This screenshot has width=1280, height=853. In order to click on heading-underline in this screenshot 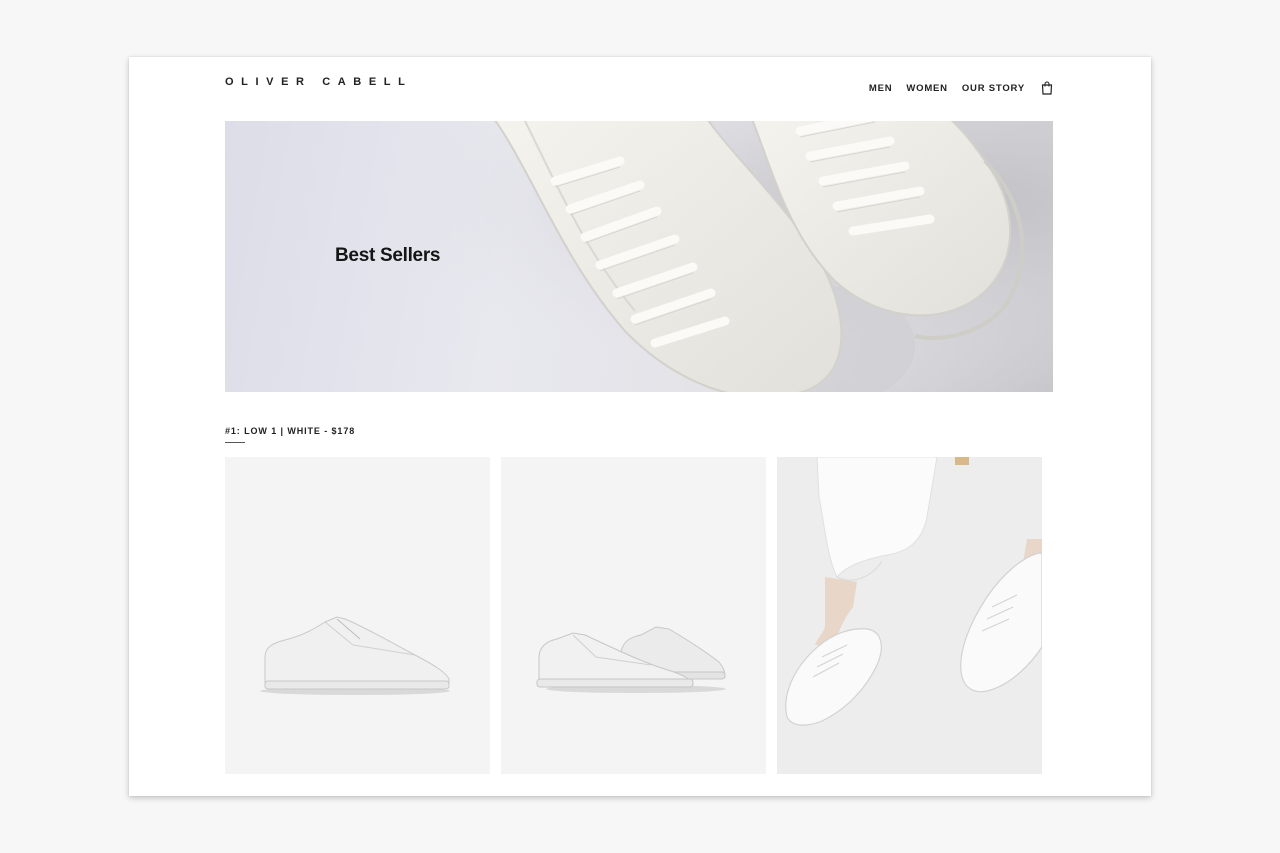, I will do `click(235, 442)`.